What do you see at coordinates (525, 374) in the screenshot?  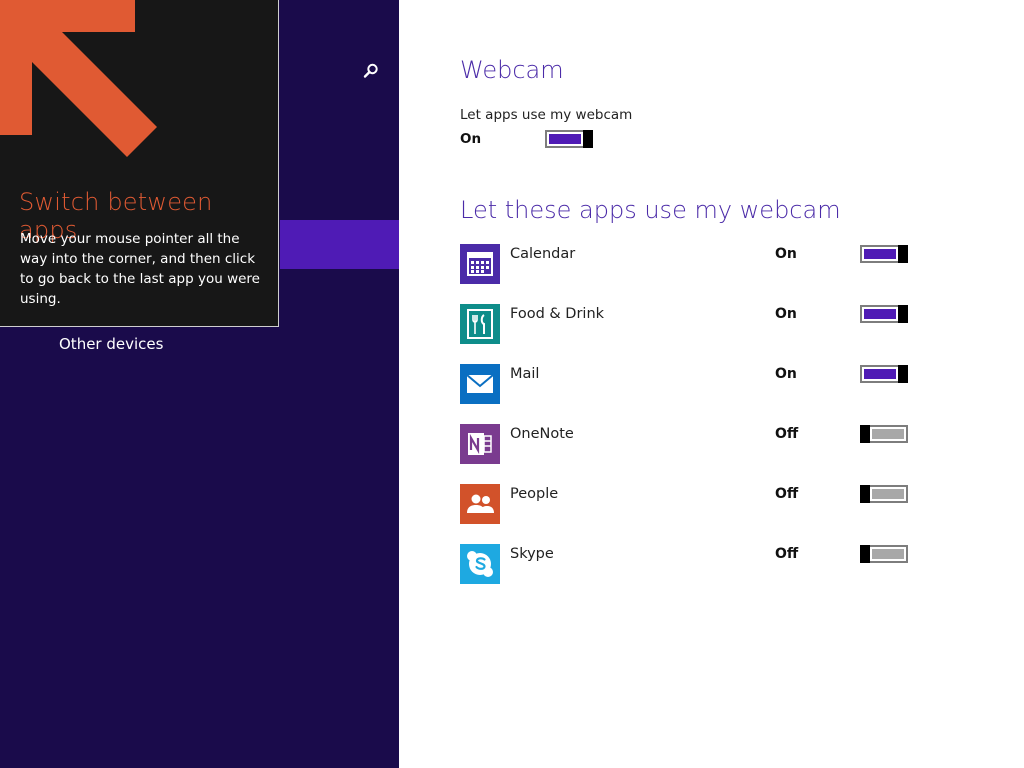 I see `app-name: Mail` at bounding box center [525, 374].